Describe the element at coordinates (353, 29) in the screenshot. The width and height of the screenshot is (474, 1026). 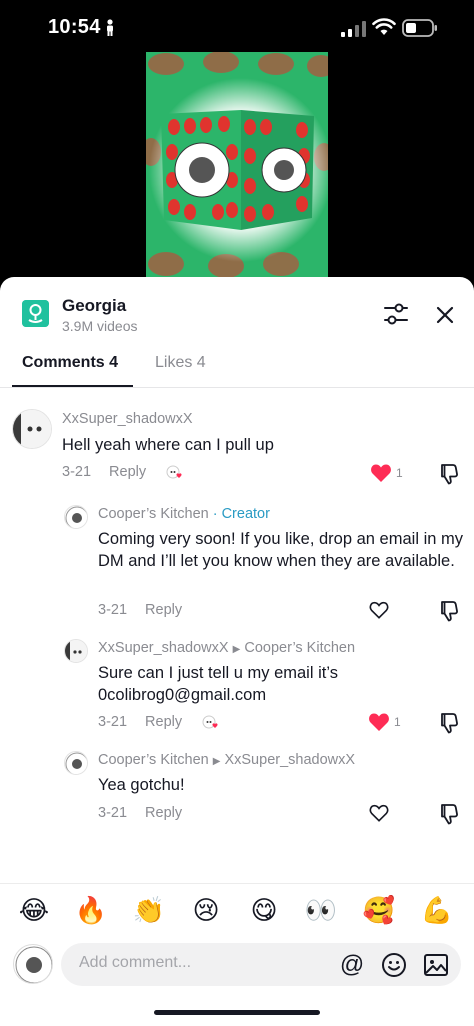
I see `signal-icon` at that location.